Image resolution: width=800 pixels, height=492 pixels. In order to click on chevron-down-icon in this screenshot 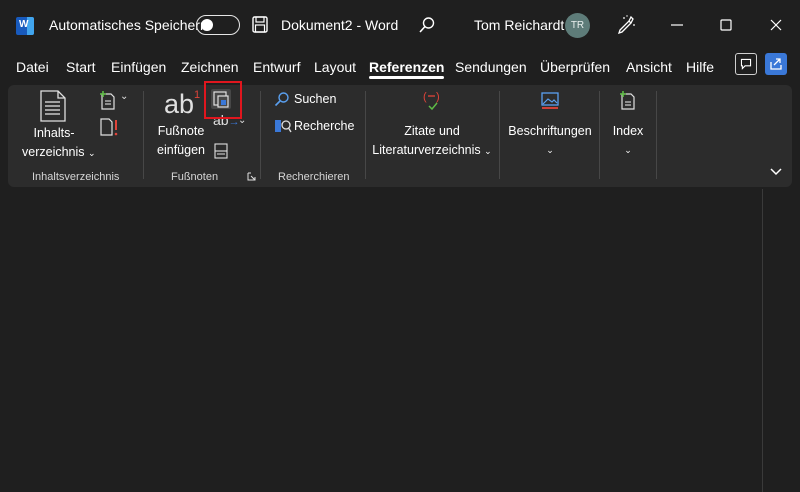, I will do `click(776, 171)`.